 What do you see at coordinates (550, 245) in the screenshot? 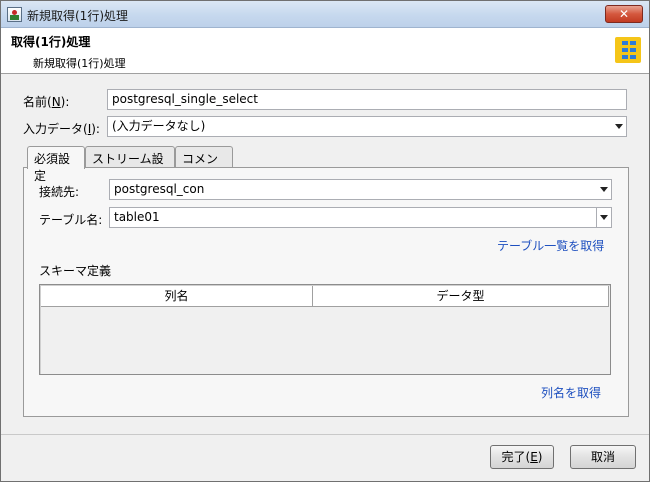
I see `get-table-list-link: テーブル一覧を取得` at bounding box center [550, 245].